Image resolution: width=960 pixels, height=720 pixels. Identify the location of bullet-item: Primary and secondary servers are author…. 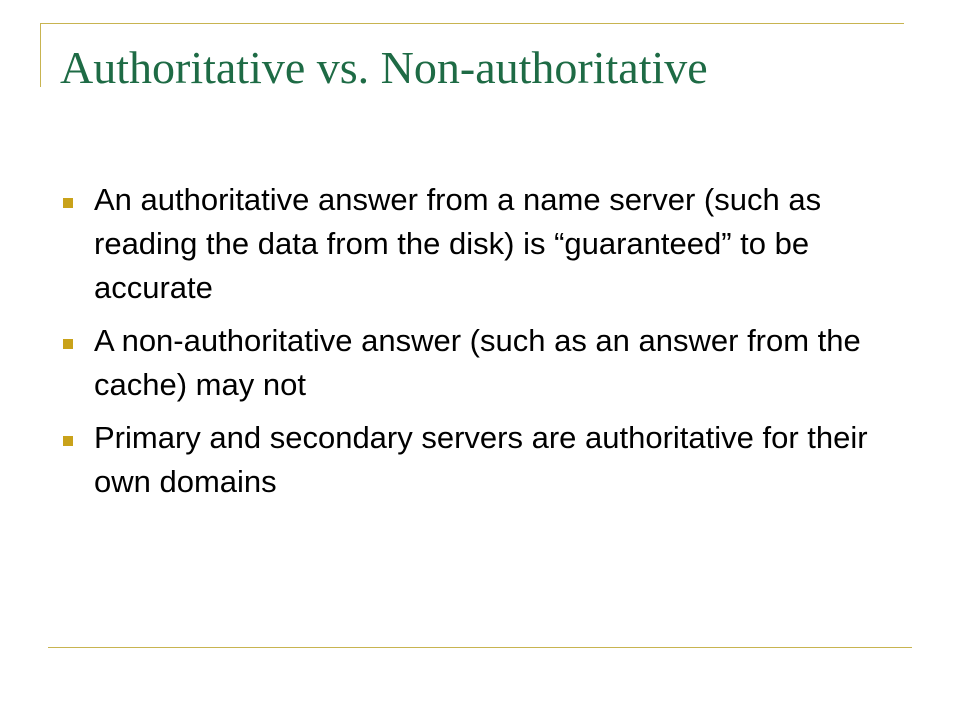
(470, 460).